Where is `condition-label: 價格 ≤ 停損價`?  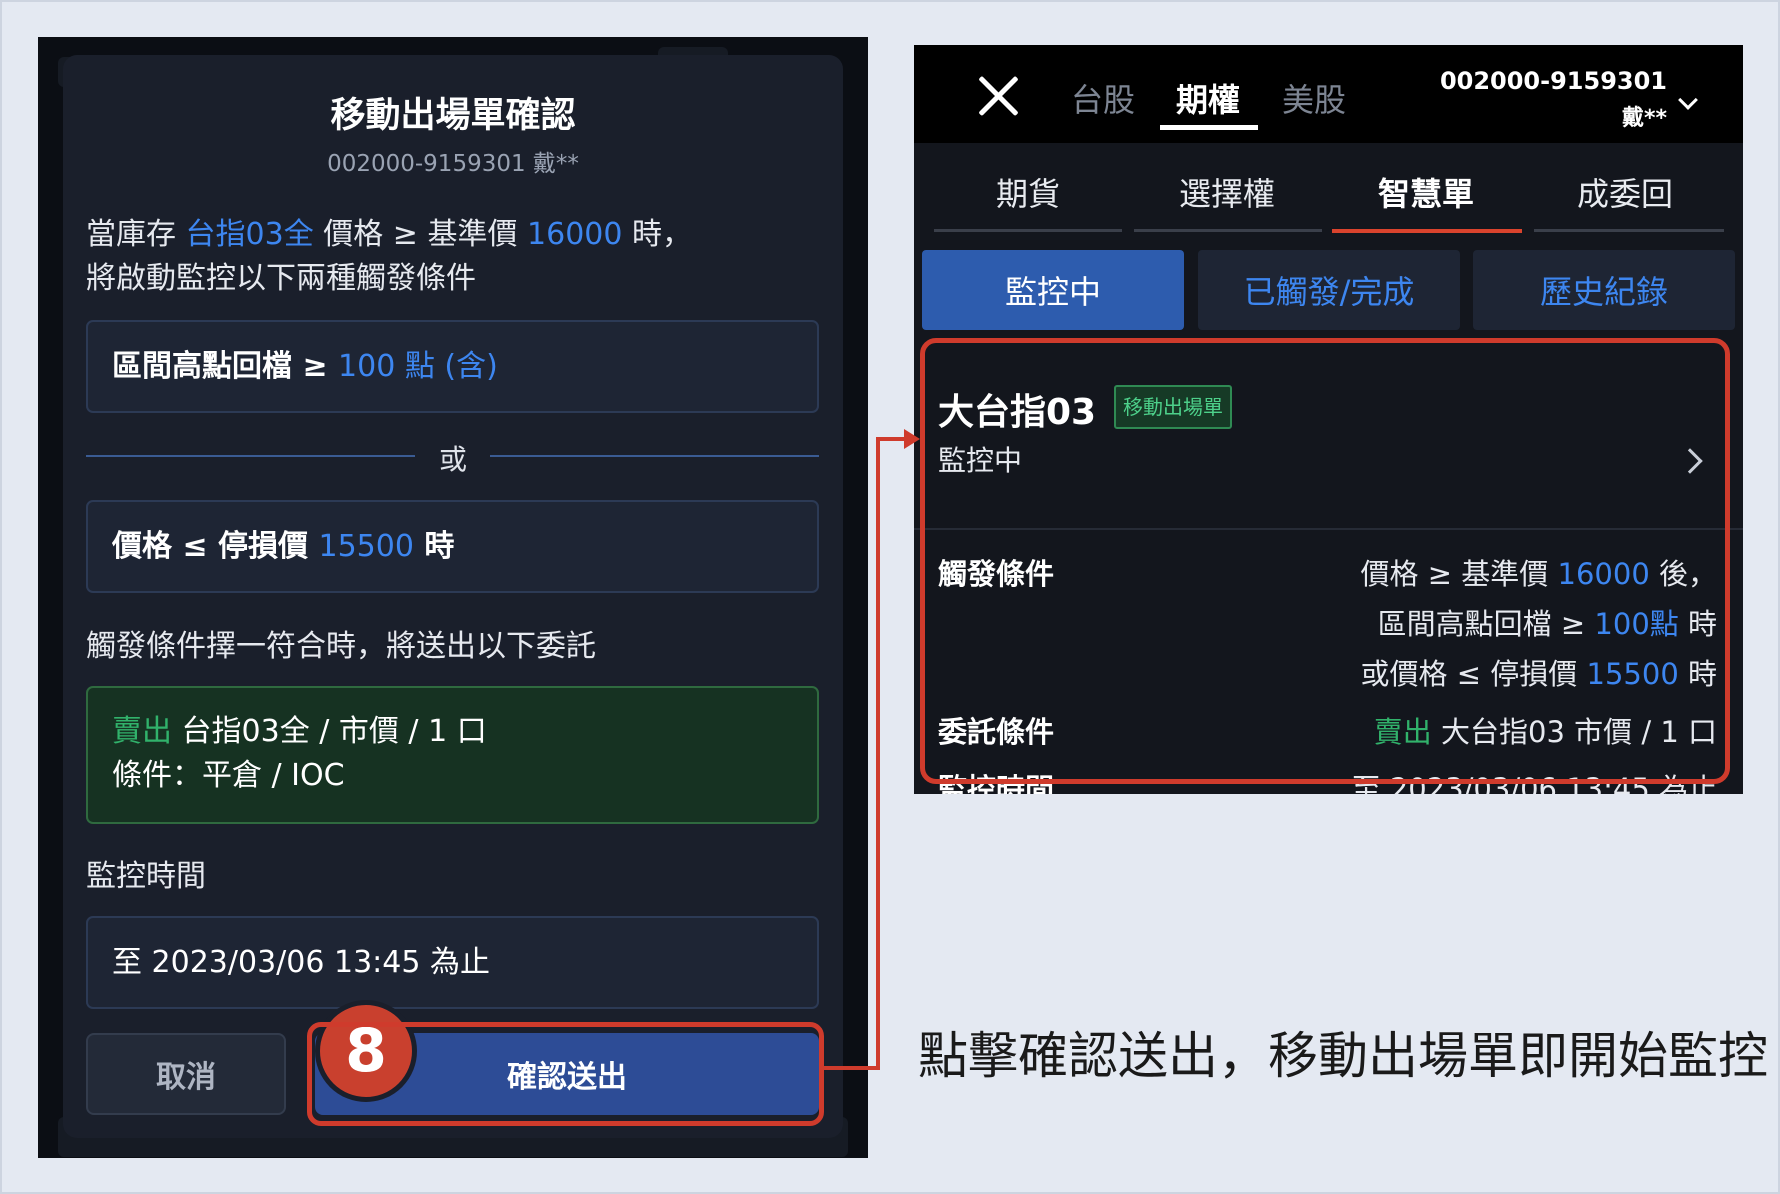 condition-label: 價格 ≤ 停損價 is located at coordinates (215, 546).